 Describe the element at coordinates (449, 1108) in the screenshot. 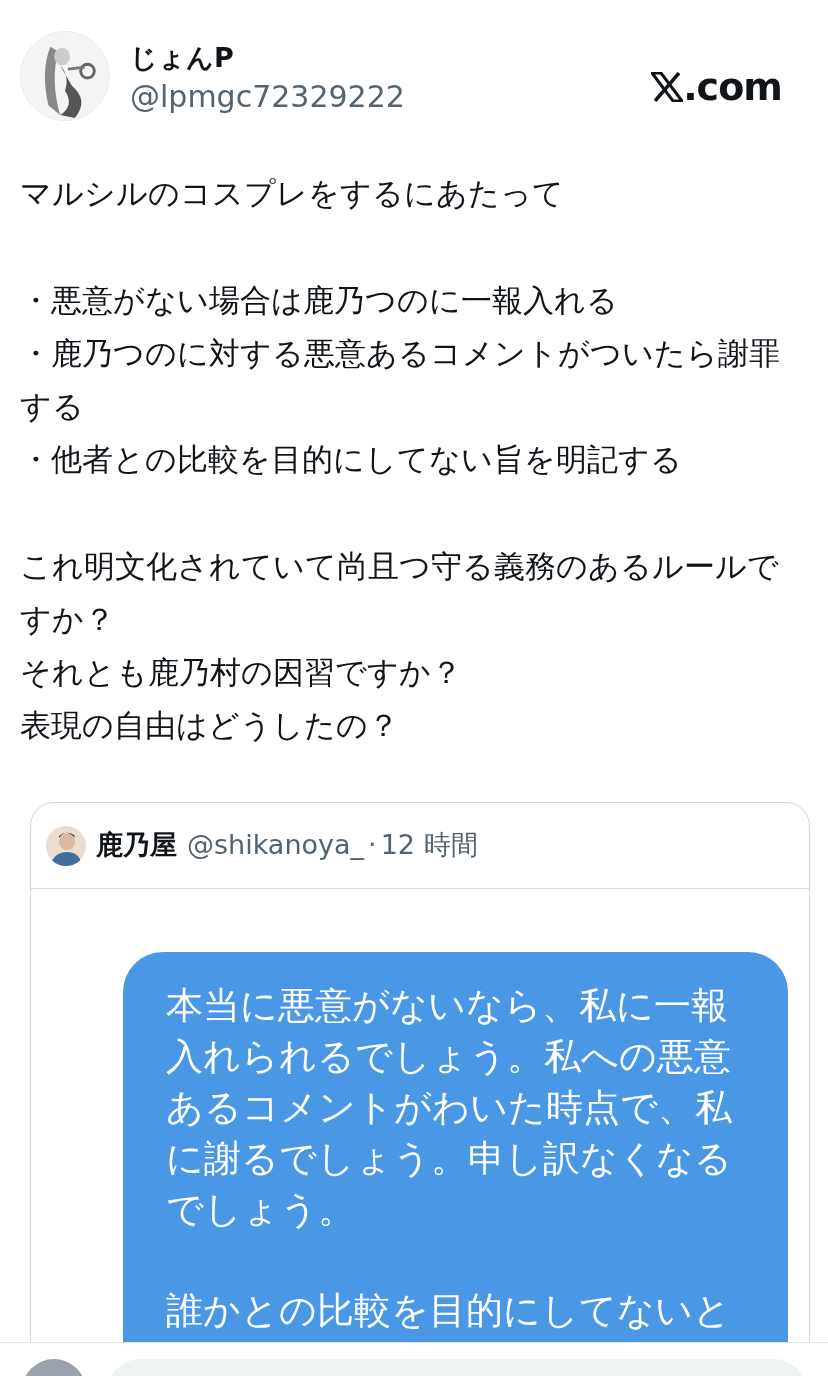

I see `message-text: 本当に悪意がないなら、私に一報 入れられるでしょう。私への悪意 あるコメントがわいた時点で、私 に謝るでしょう。申し訳なくなる でしょう。` at that location.